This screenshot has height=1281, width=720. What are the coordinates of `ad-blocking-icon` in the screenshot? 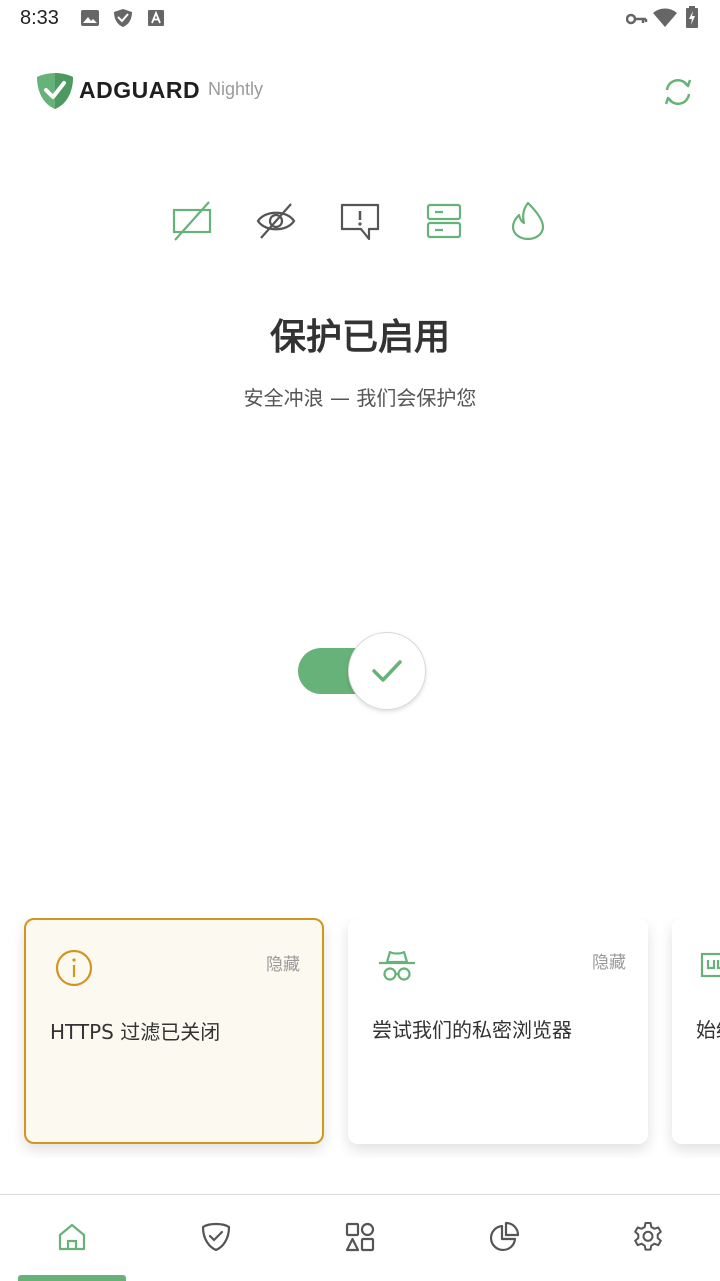 It's located at (192, 221).